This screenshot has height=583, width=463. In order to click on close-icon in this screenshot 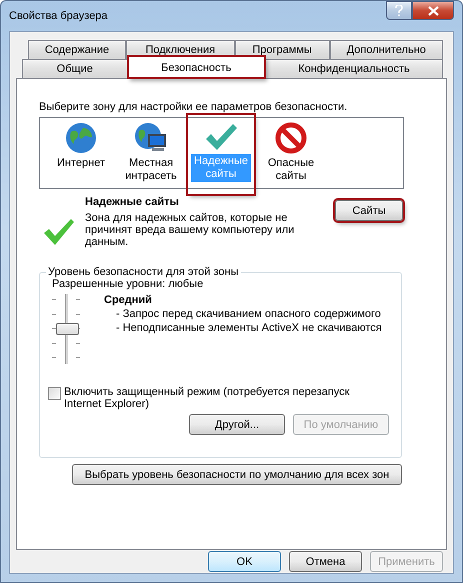, I will do `click(433, 11)`.